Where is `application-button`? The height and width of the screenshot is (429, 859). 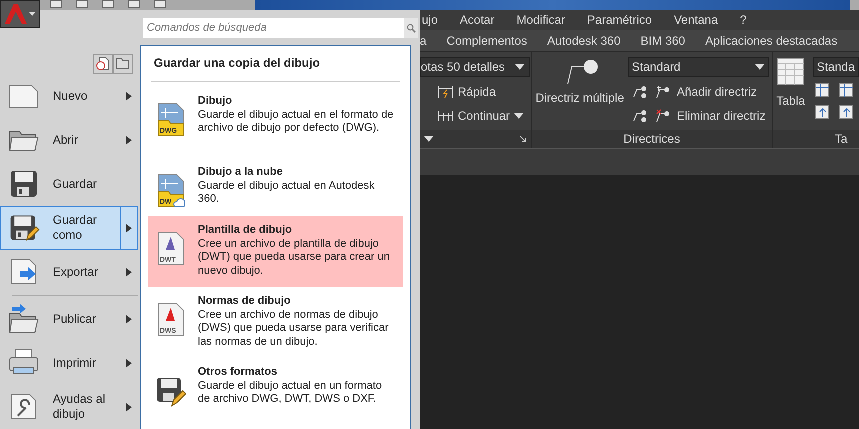 application-button is located at coordinates (20, 14).